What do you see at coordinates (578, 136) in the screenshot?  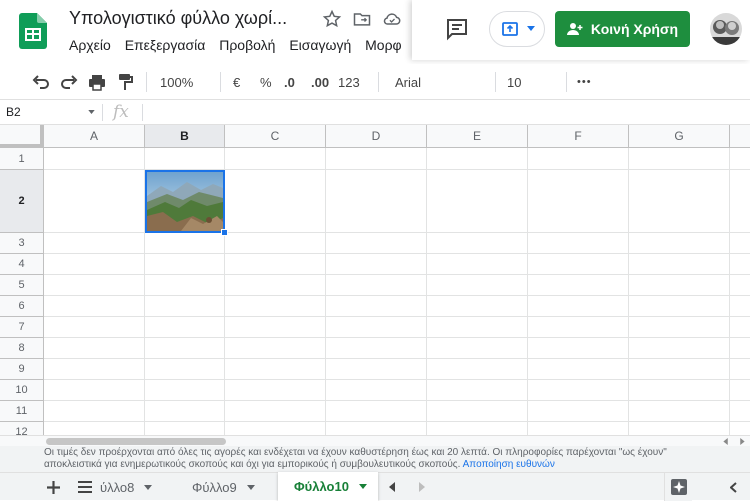 I see `column-header-f: F` at bounding box center [578, 136].